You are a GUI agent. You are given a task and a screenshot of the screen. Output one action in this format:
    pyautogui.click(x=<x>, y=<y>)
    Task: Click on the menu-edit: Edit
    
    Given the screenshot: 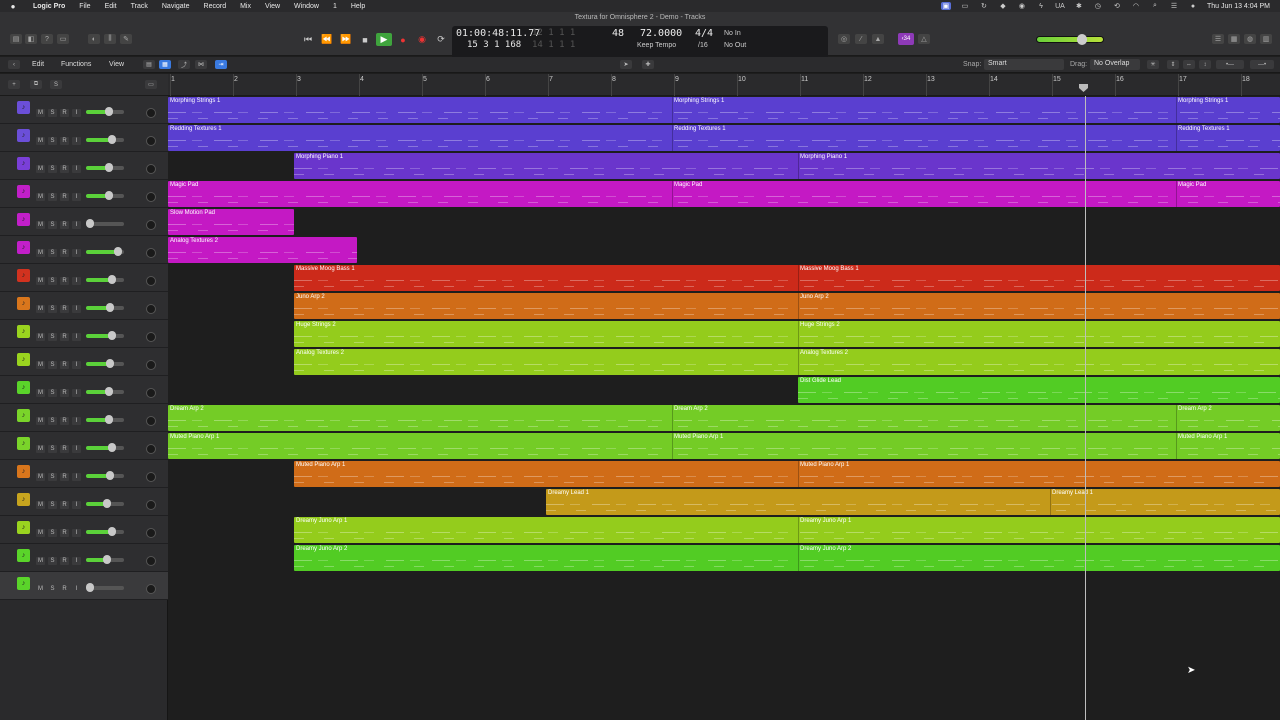 What is the action you would take?
    pyautogui.click(x=111, y=6)
    